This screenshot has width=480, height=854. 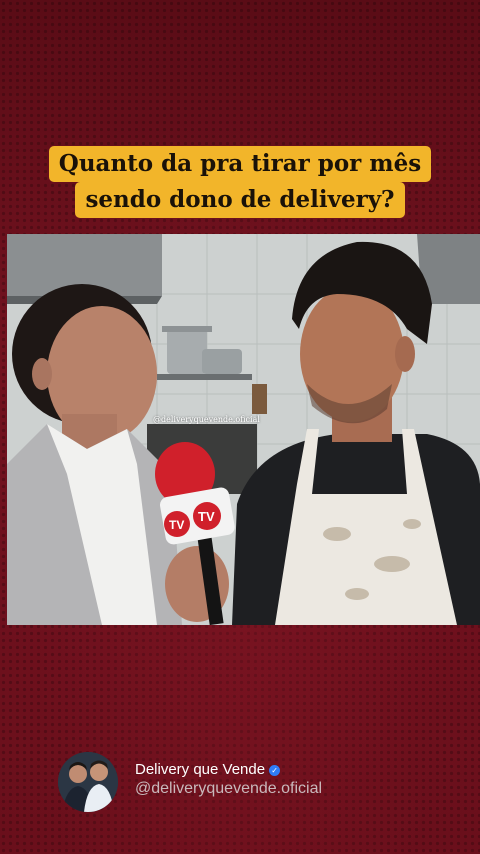 I want to click on caption-line-2: sendo dono de delivery?, so click(x=240, y=200).